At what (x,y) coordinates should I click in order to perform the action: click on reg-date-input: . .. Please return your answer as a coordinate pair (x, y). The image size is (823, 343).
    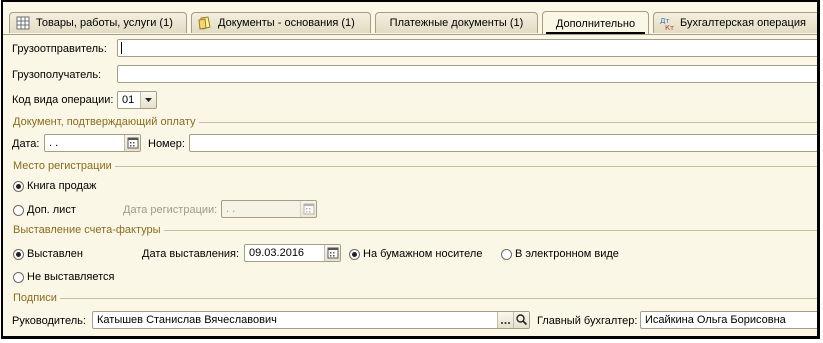
    Looking at the image, I should click on (269, 209).